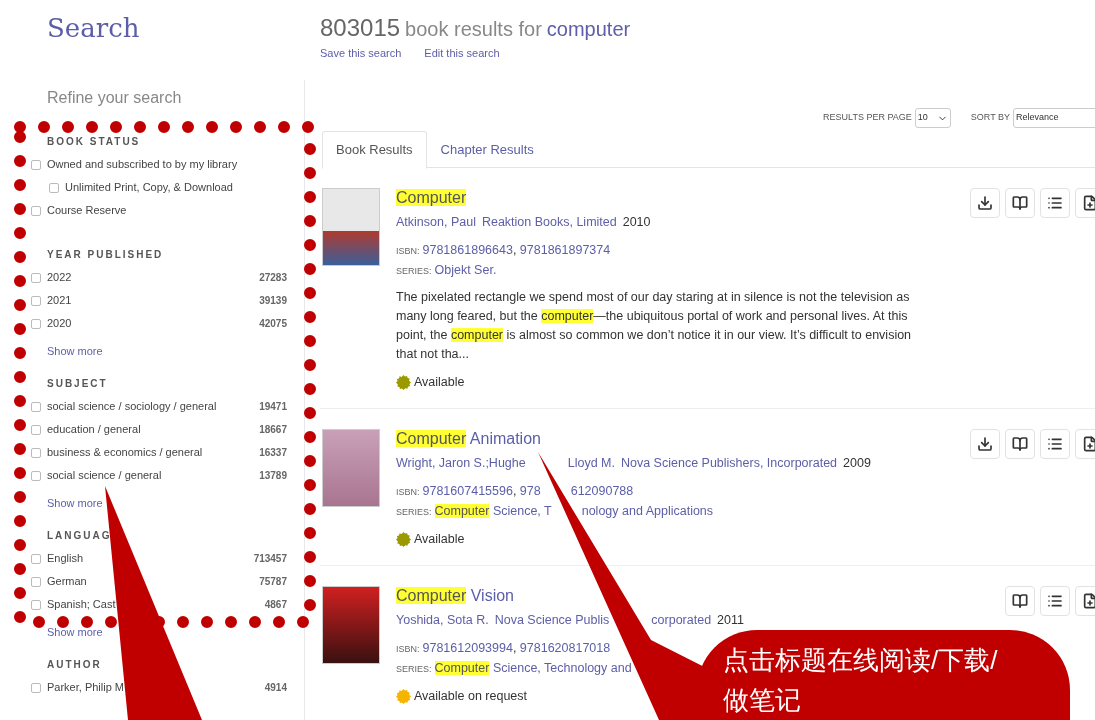 Image resolution: width=1095 pixels, height=720 pixels. I want to click on filter-heading: BOOK STATUS, so click(94, 142).